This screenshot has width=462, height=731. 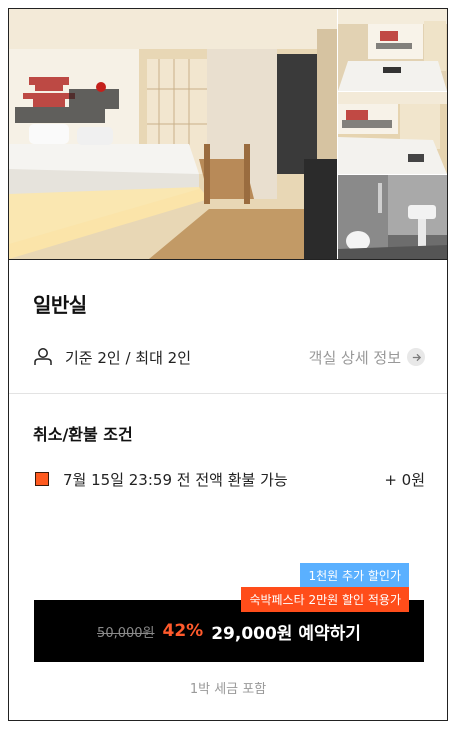 What do you see at coordinates (60, 305) in the screenshot?
I see `room-title: 일반실` at bounding box center [60, 305].